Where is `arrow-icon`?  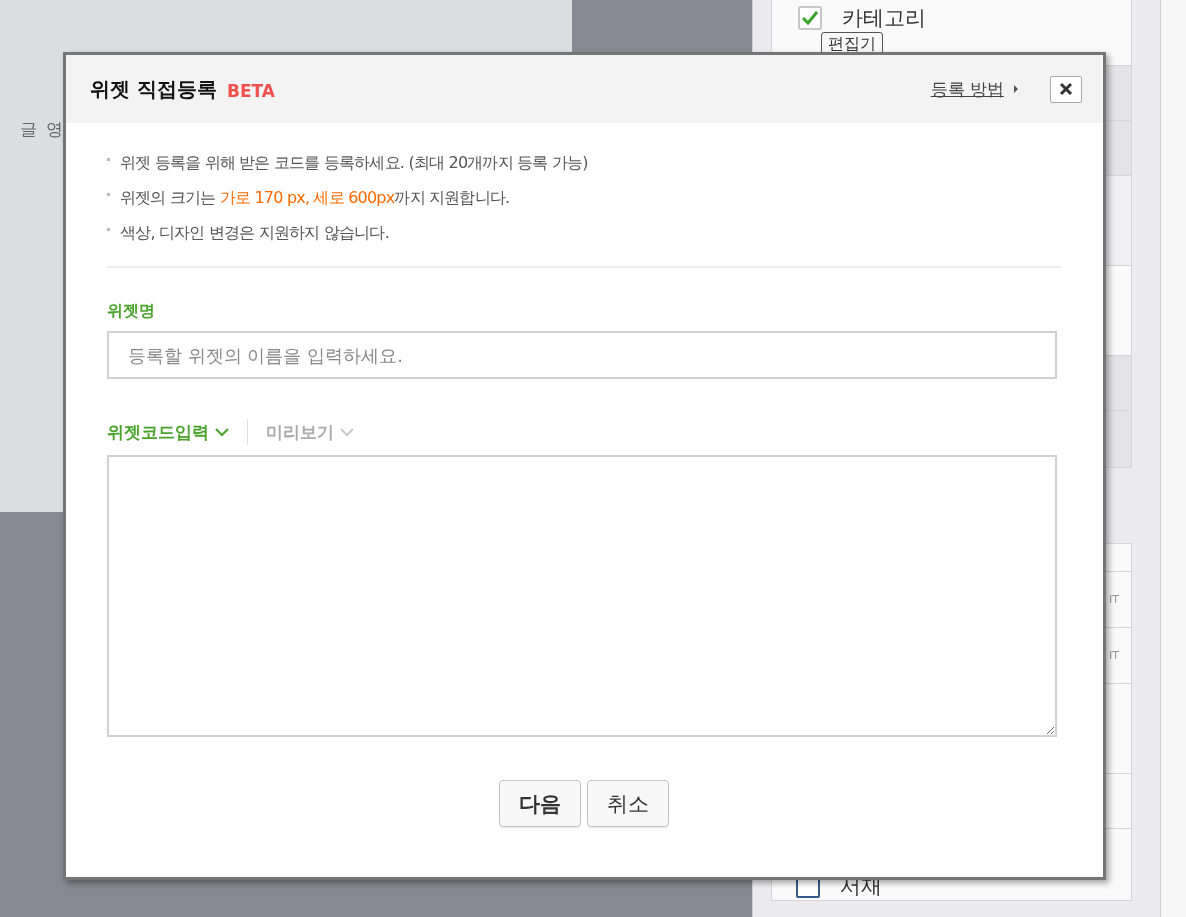
arrow-icon is located at coordinates (1016, 89).